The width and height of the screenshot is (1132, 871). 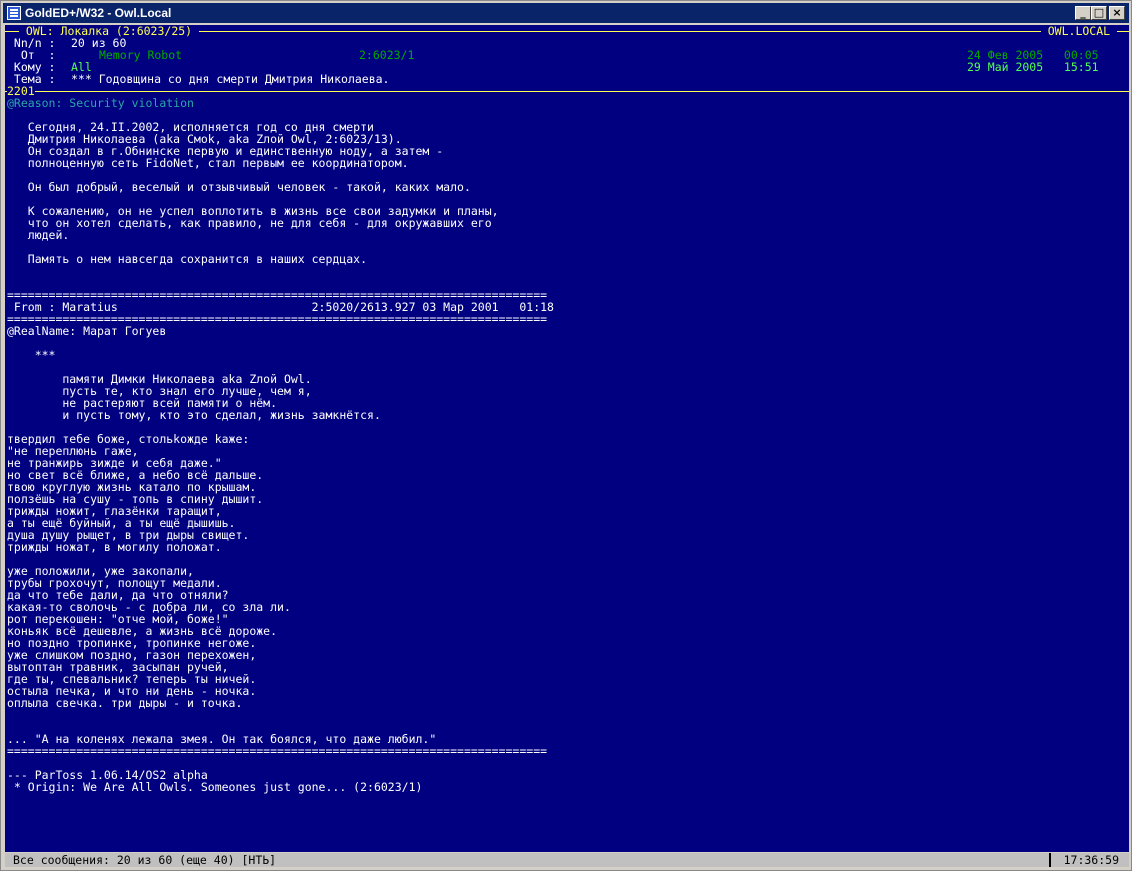 I want to click on body-line: @RealName: Марат Гогуев, so click(x=87, y=331).